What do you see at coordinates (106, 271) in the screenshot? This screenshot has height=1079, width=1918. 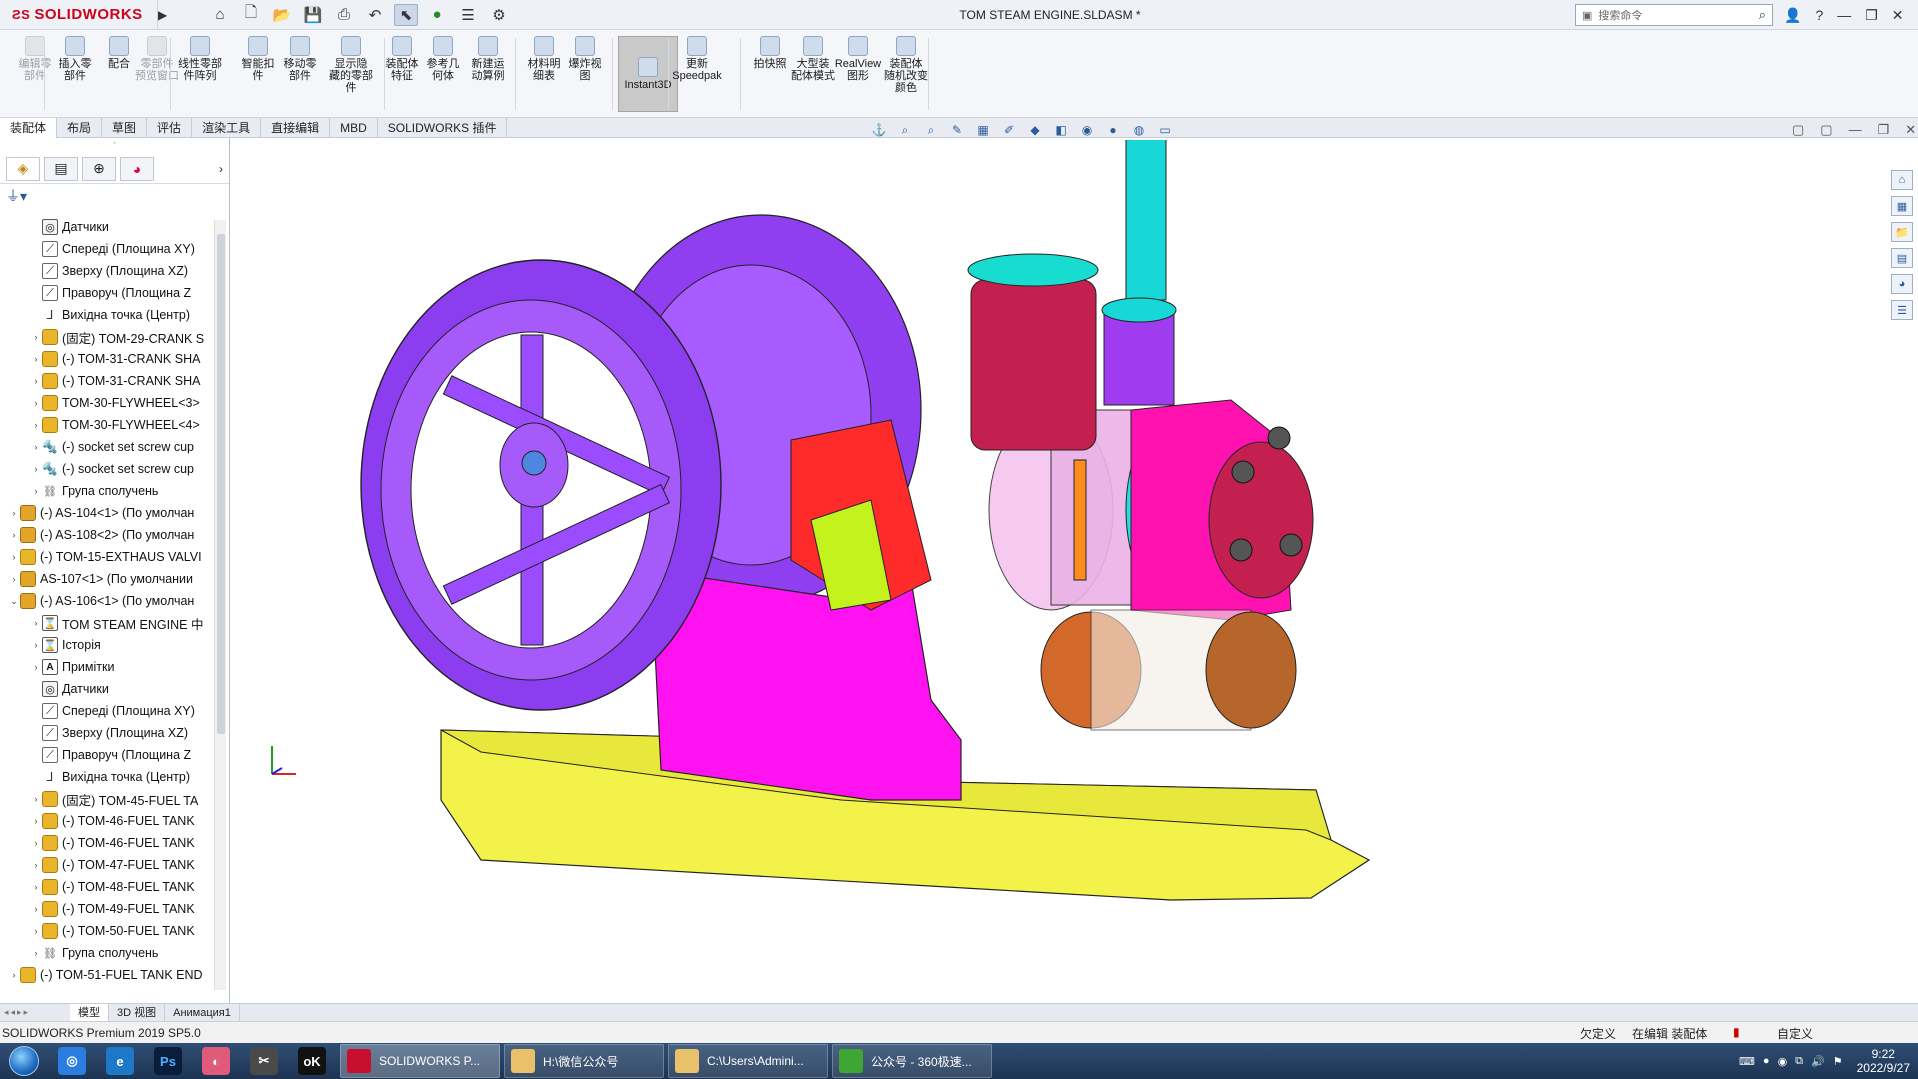 I see `tree-node: ⟋ Зверху (Площина XZ)` at bounding box center [106, 271].